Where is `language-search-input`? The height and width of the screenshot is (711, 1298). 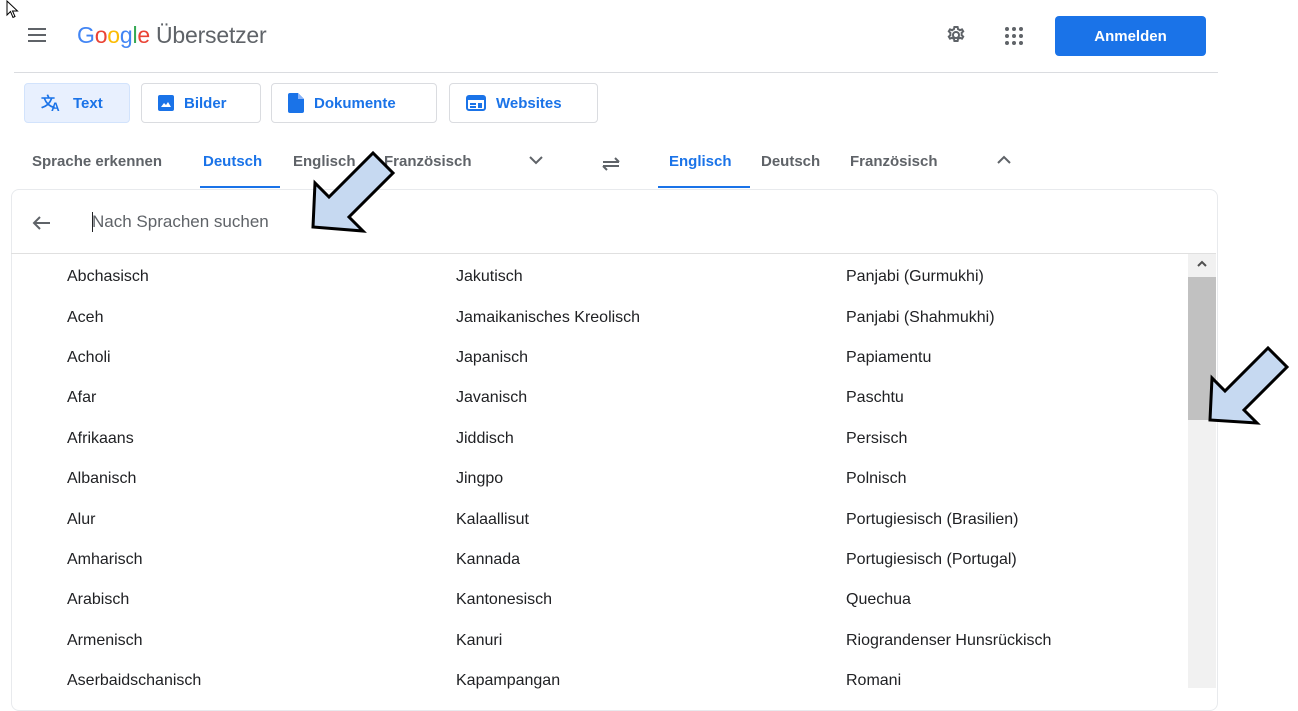 language-search-input is located at coordinates (441, 222).